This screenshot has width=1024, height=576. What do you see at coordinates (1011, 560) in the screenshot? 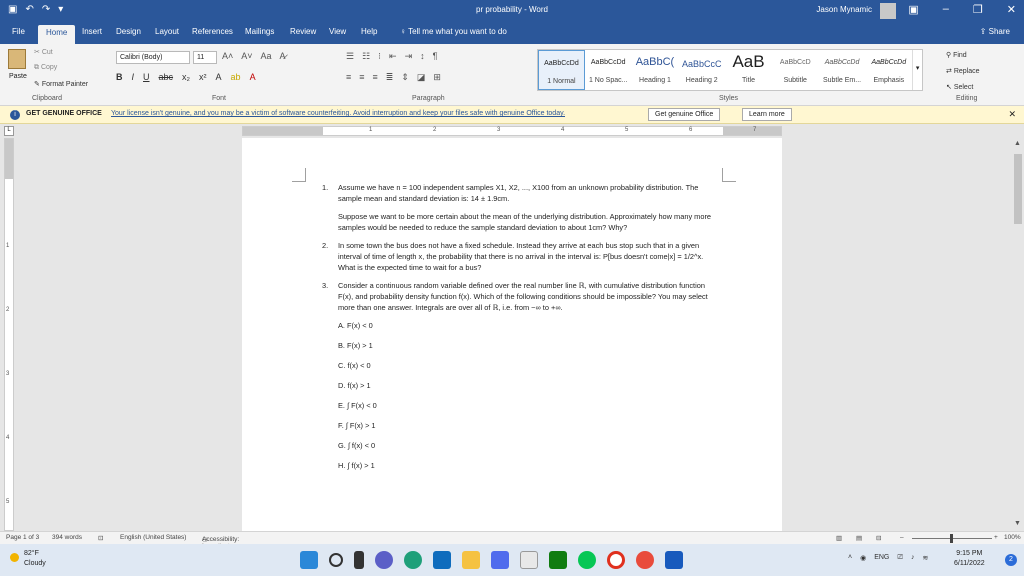
I see `notification-badge: 2` at bounding box center [1011, 560].